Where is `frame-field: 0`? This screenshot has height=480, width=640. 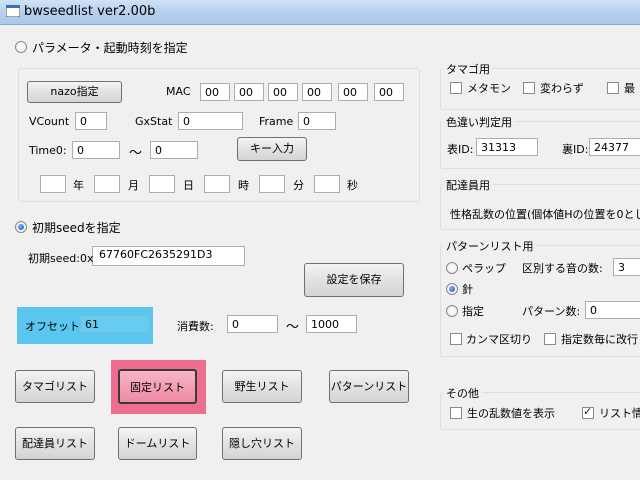 frame-field: 0 is located at coordinates (317, 121).